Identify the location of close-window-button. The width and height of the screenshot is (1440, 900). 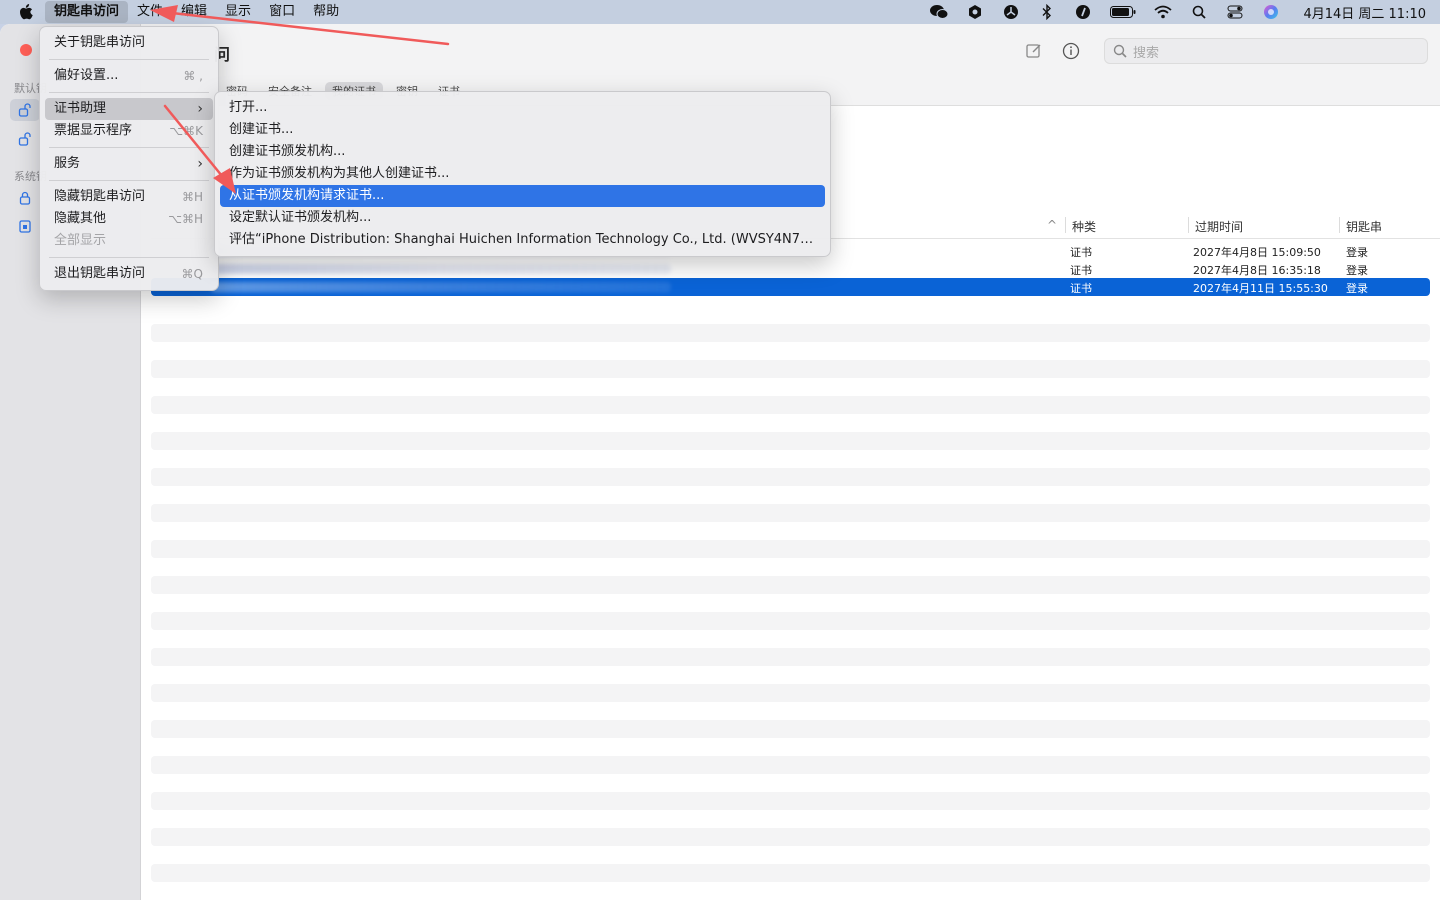
(26, 50).